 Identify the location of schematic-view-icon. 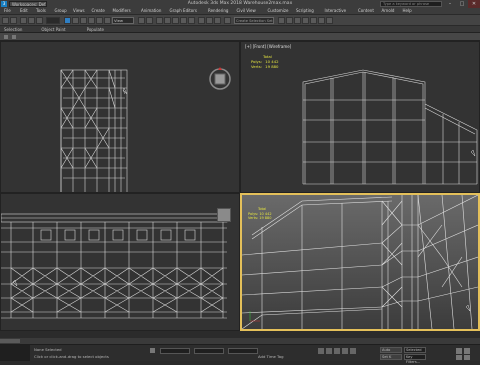
(297, 20).